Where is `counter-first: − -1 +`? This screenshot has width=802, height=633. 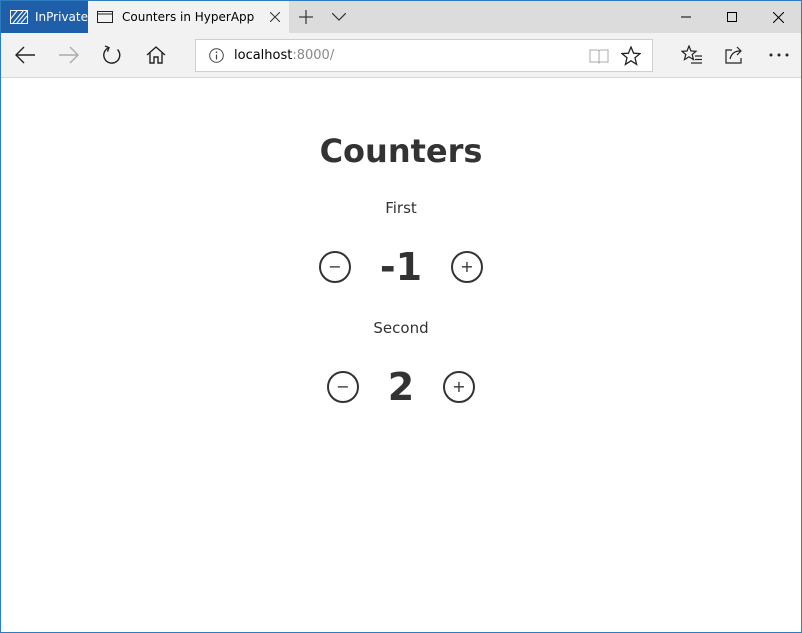 counter-first: − -1 + is located at coordinates (401, 267).